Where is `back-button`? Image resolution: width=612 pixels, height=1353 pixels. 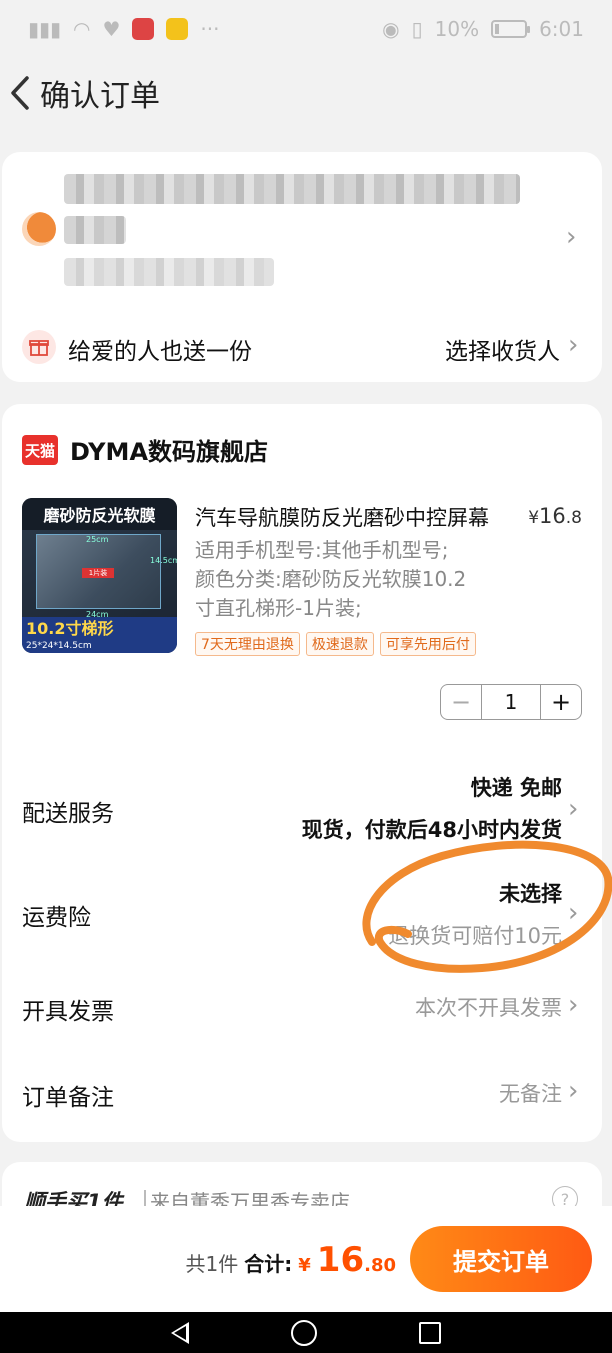 back-button is located at coordinates (20, 93).